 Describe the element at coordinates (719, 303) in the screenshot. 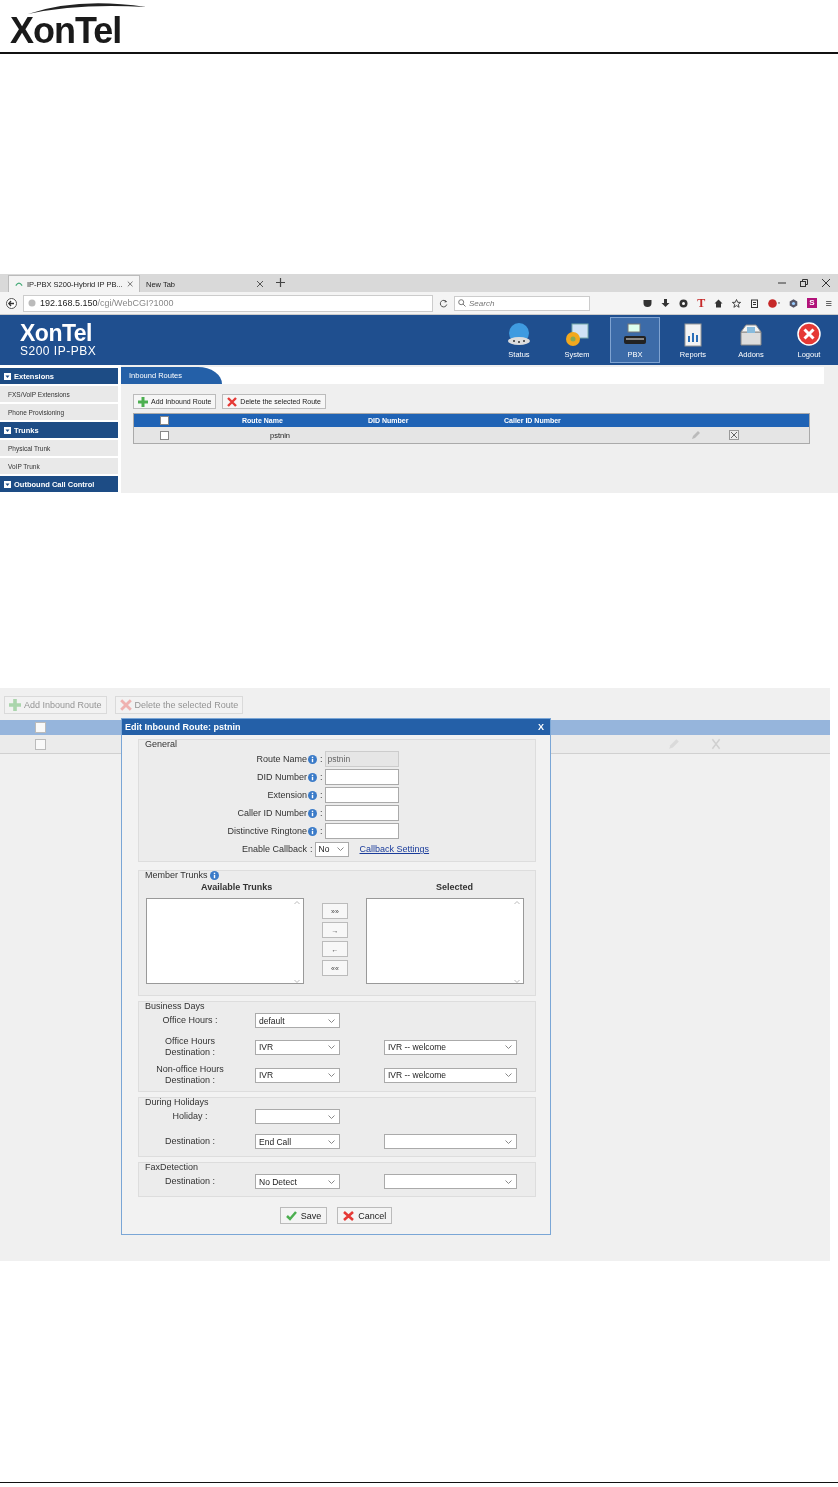

I see `home-icon` at that location.